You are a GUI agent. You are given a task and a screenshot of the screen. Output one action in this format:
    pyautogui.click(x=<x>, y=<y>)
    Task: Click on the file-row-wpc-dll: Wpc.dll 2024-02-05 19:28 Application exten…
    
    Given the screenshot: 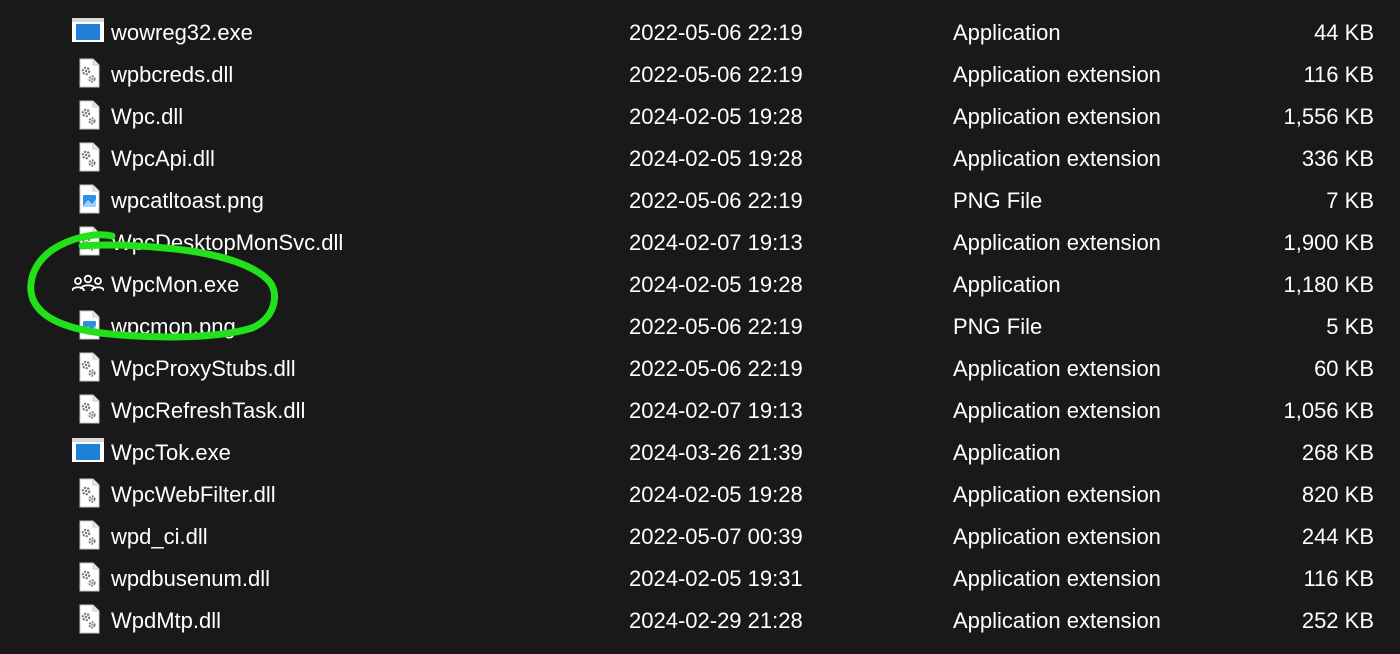 What is the action you would take?
    pyautogui.click(x=700, y=116)
    